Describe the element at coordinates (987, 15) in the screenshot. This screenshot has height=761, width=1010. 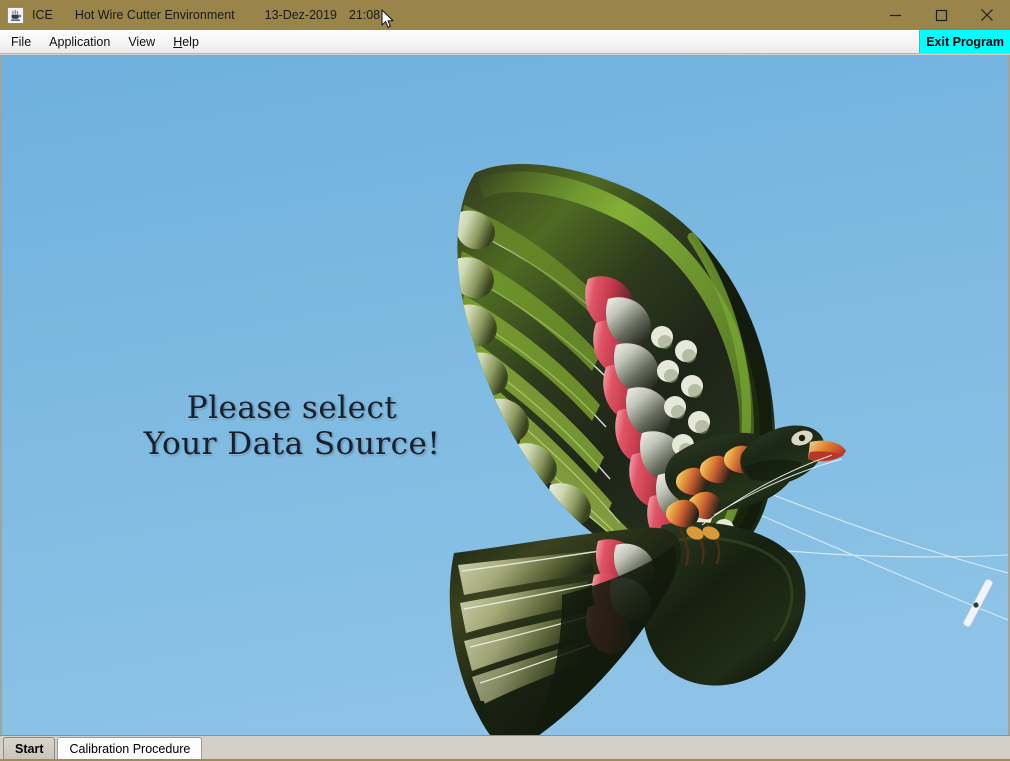
I see `close-button` at that location.